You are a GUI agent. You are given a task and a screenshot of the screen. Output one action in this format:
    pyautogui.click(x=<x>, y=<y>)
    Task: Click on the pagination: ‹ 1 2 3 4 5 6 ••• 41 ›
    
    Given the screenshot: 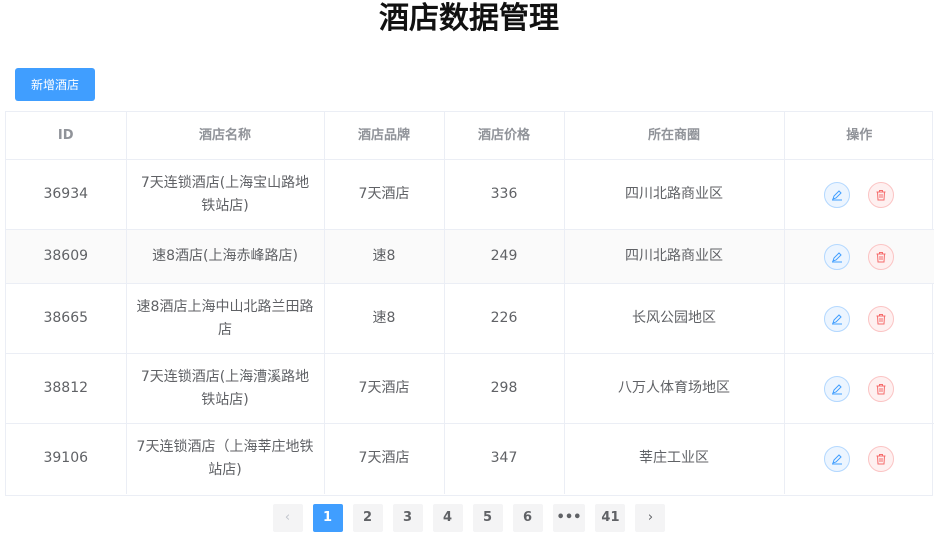 What is the action you would take?
    pyautogui.click(x=469, y=518)
    